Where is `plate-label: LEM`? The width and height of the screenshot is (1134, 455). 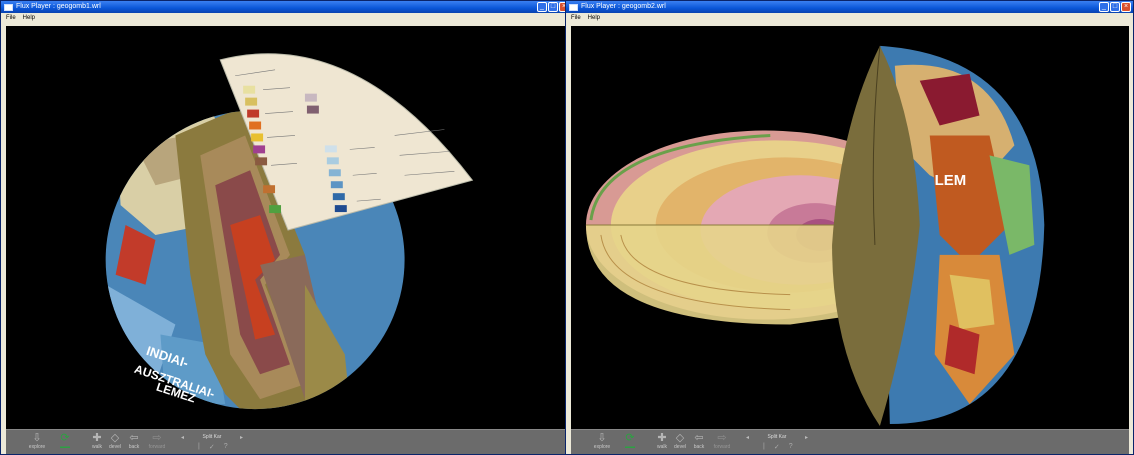 plate-label: LEM is located at coordinates (951, 180).